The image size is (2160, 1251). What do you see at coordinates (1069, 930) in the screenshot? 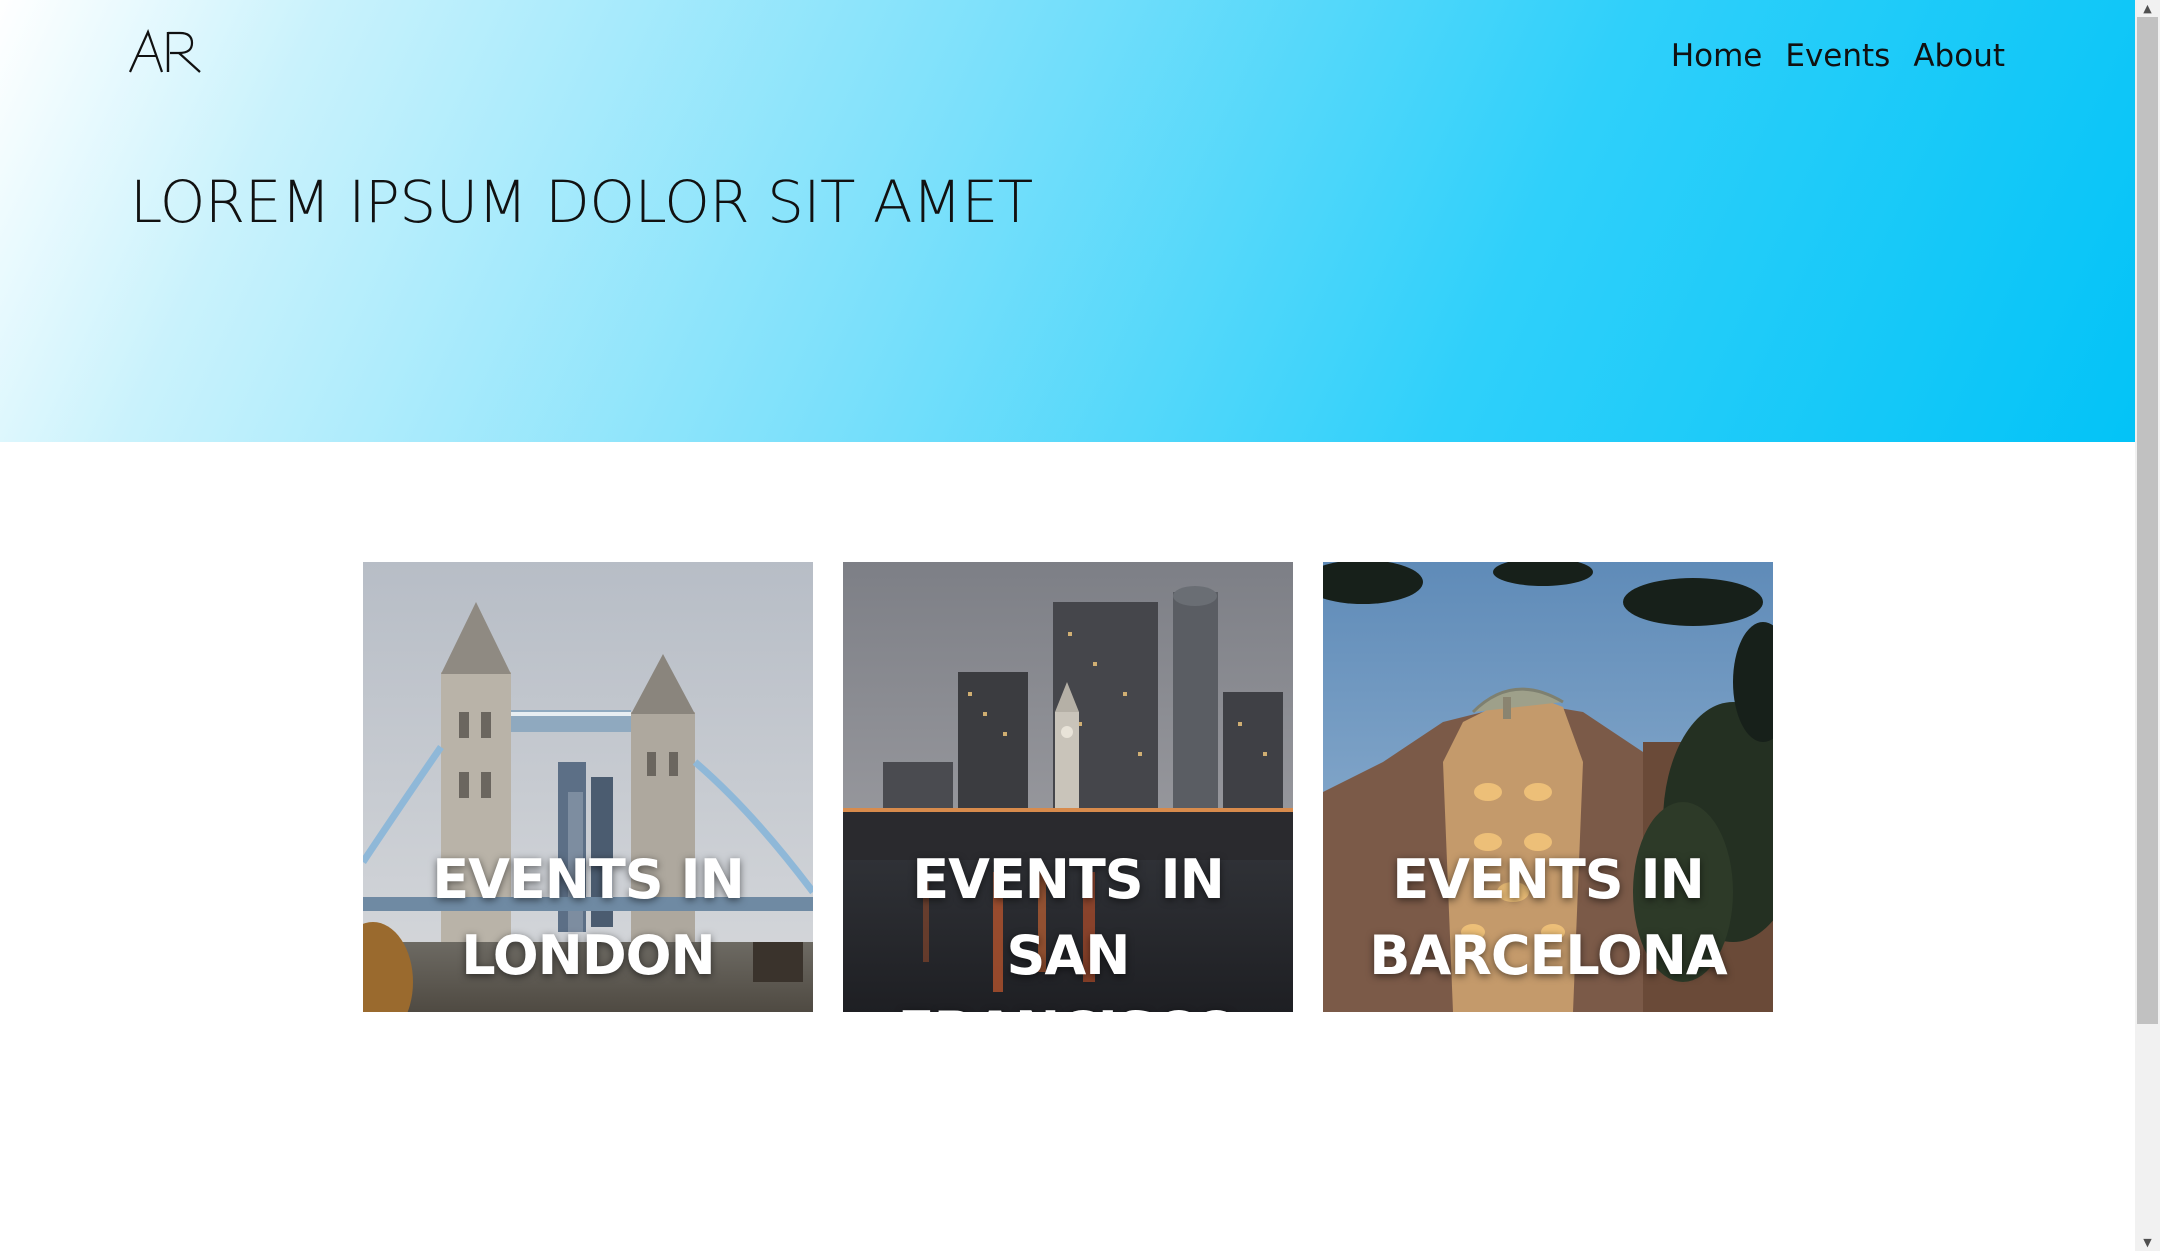
I see `card-san-francisco-title: EVENTS IN SAN FRANCISCO` at bounding box center [1069, 930].